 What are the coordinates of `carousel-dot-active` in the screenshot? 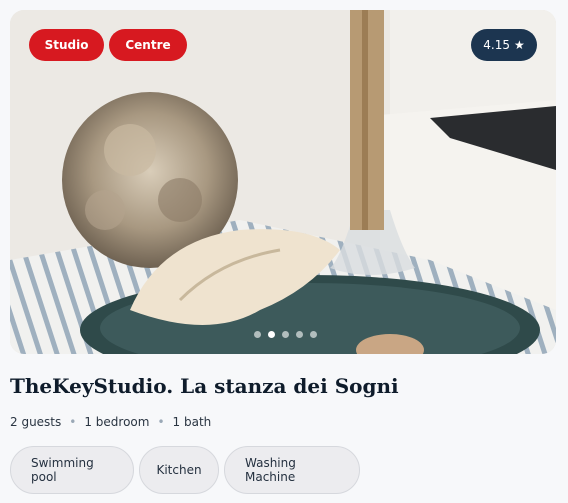 It's located at (271, 334).